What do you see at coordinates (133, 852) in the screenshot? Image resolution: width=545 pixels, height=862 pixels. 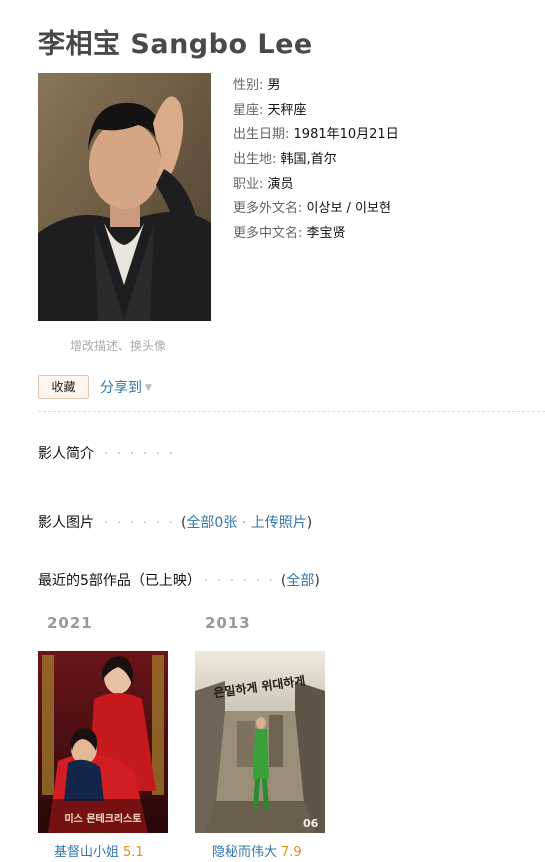 I see `work-rating: 5.1` at bounding box center [133, 852].